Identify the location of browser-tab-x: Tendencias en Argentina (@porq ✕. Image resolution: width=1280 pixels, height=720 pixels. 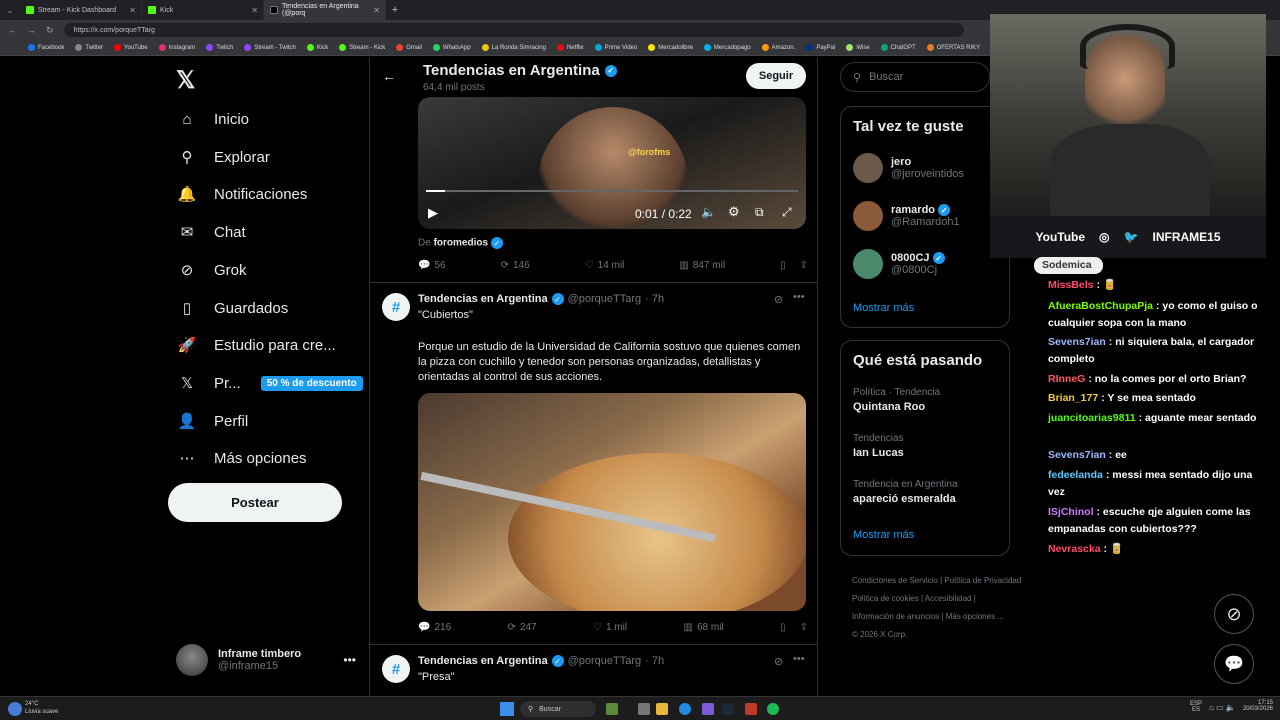
(325, 10).